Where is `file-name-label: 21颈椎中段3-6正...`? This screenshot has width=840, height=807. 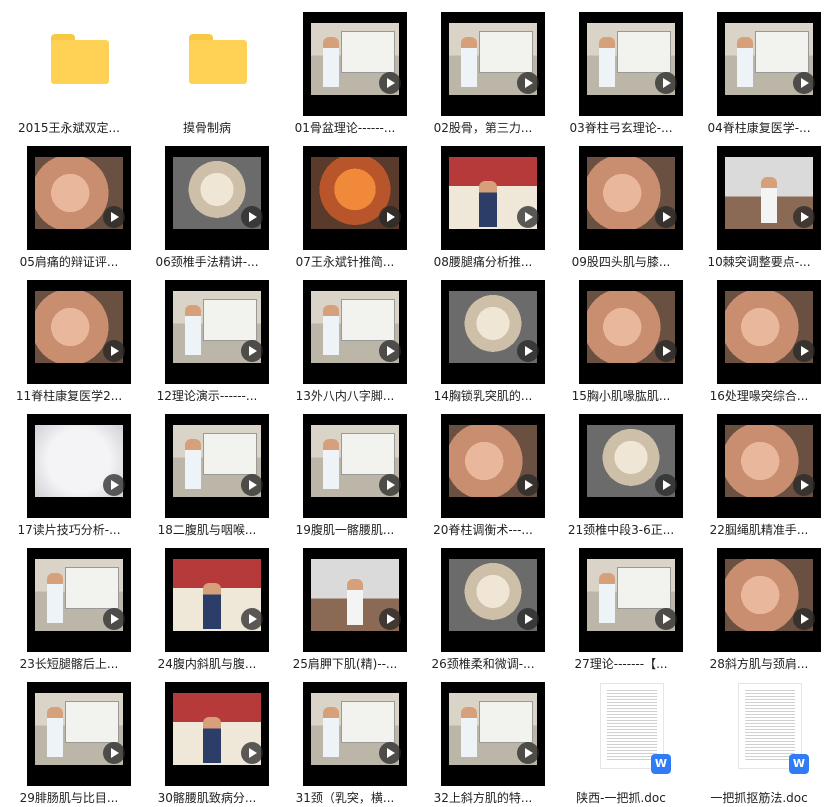
file-name-label: 21颈椎中段3-6正... is located at coordinates (621, 530).